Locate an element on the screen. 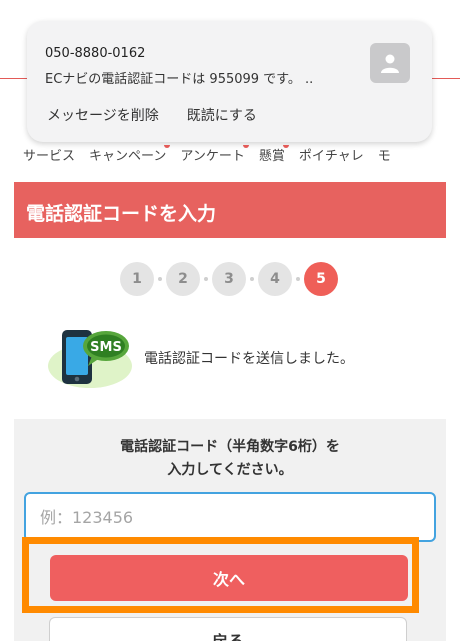 The height and width of the screenshot is (641, 460). sms-phone-icon: SMS is located at coordinates (90, 359).